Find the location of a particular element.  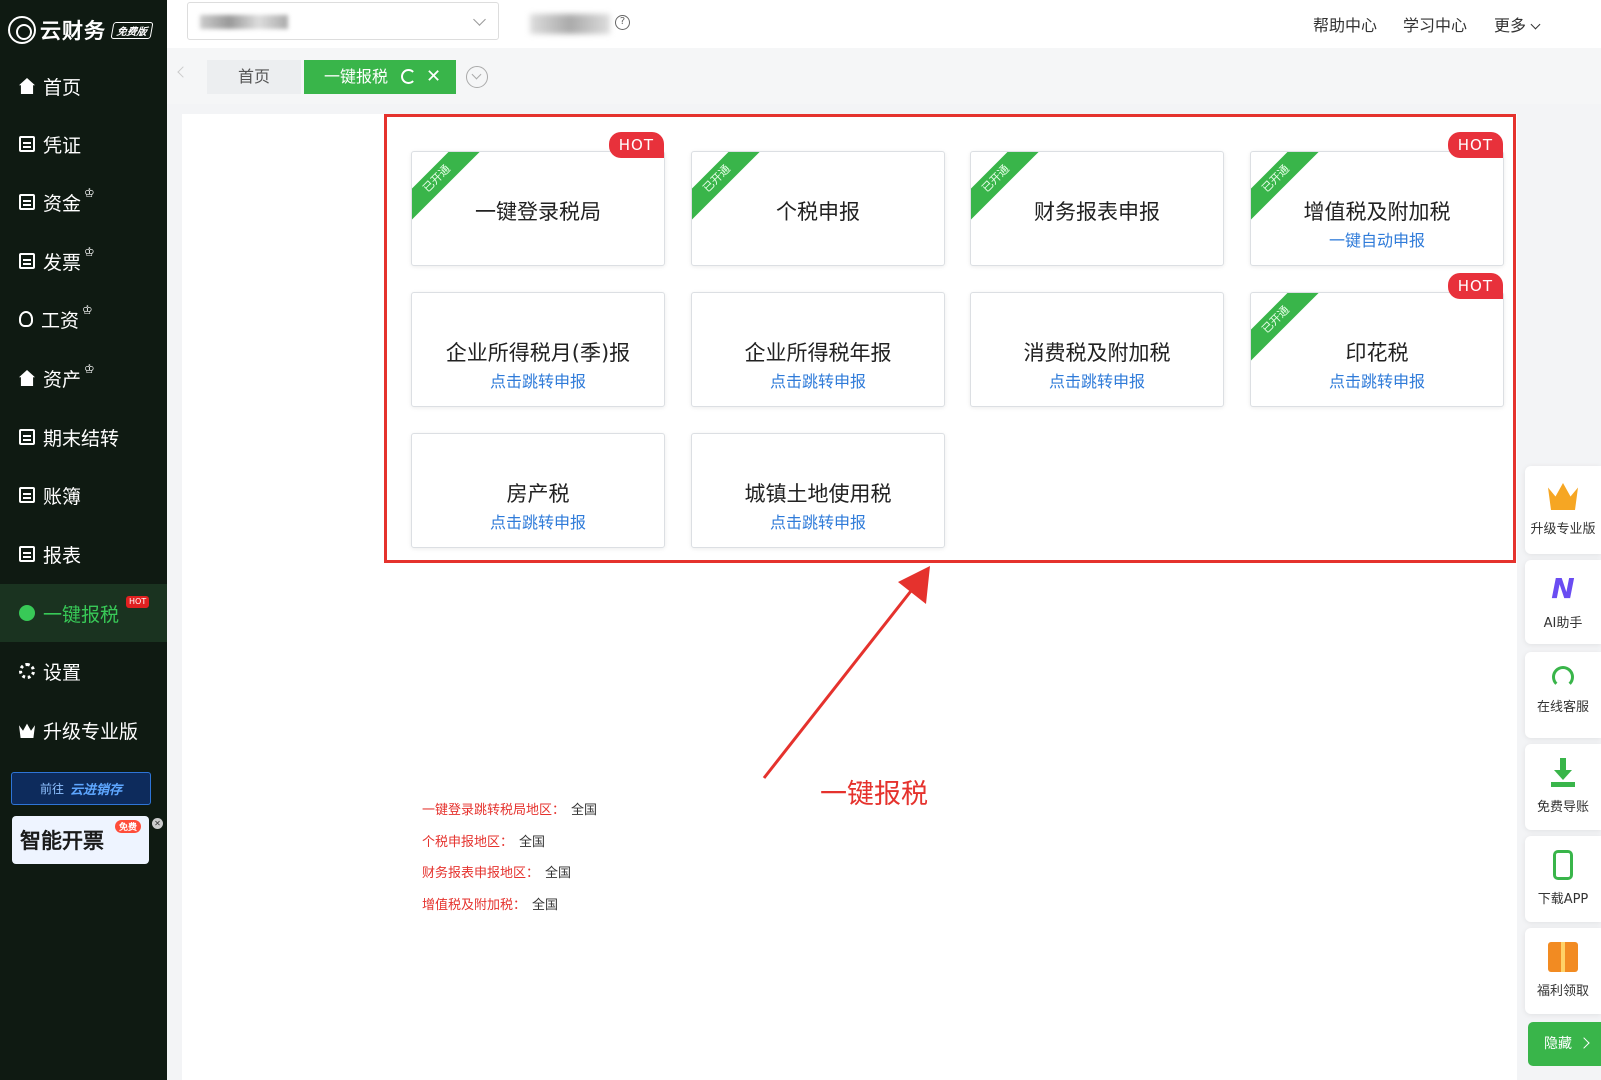

card-stamp-tax: 已开通 印花税 点击跳转申报 HOT is located at coordinates (1377, 340).